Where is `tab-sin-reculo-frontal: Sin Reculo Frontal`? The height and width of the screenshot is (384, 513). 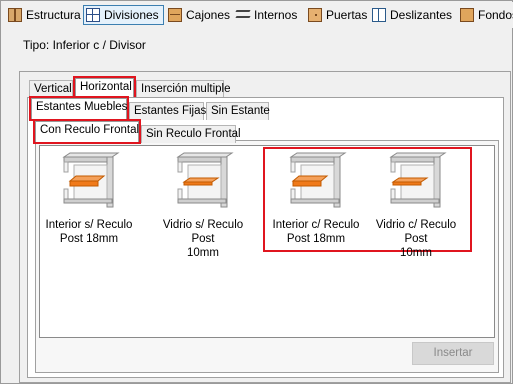
tab-sin-reculo-frontal: Sin Reculo Frontal is located at coordinates (191, 134).